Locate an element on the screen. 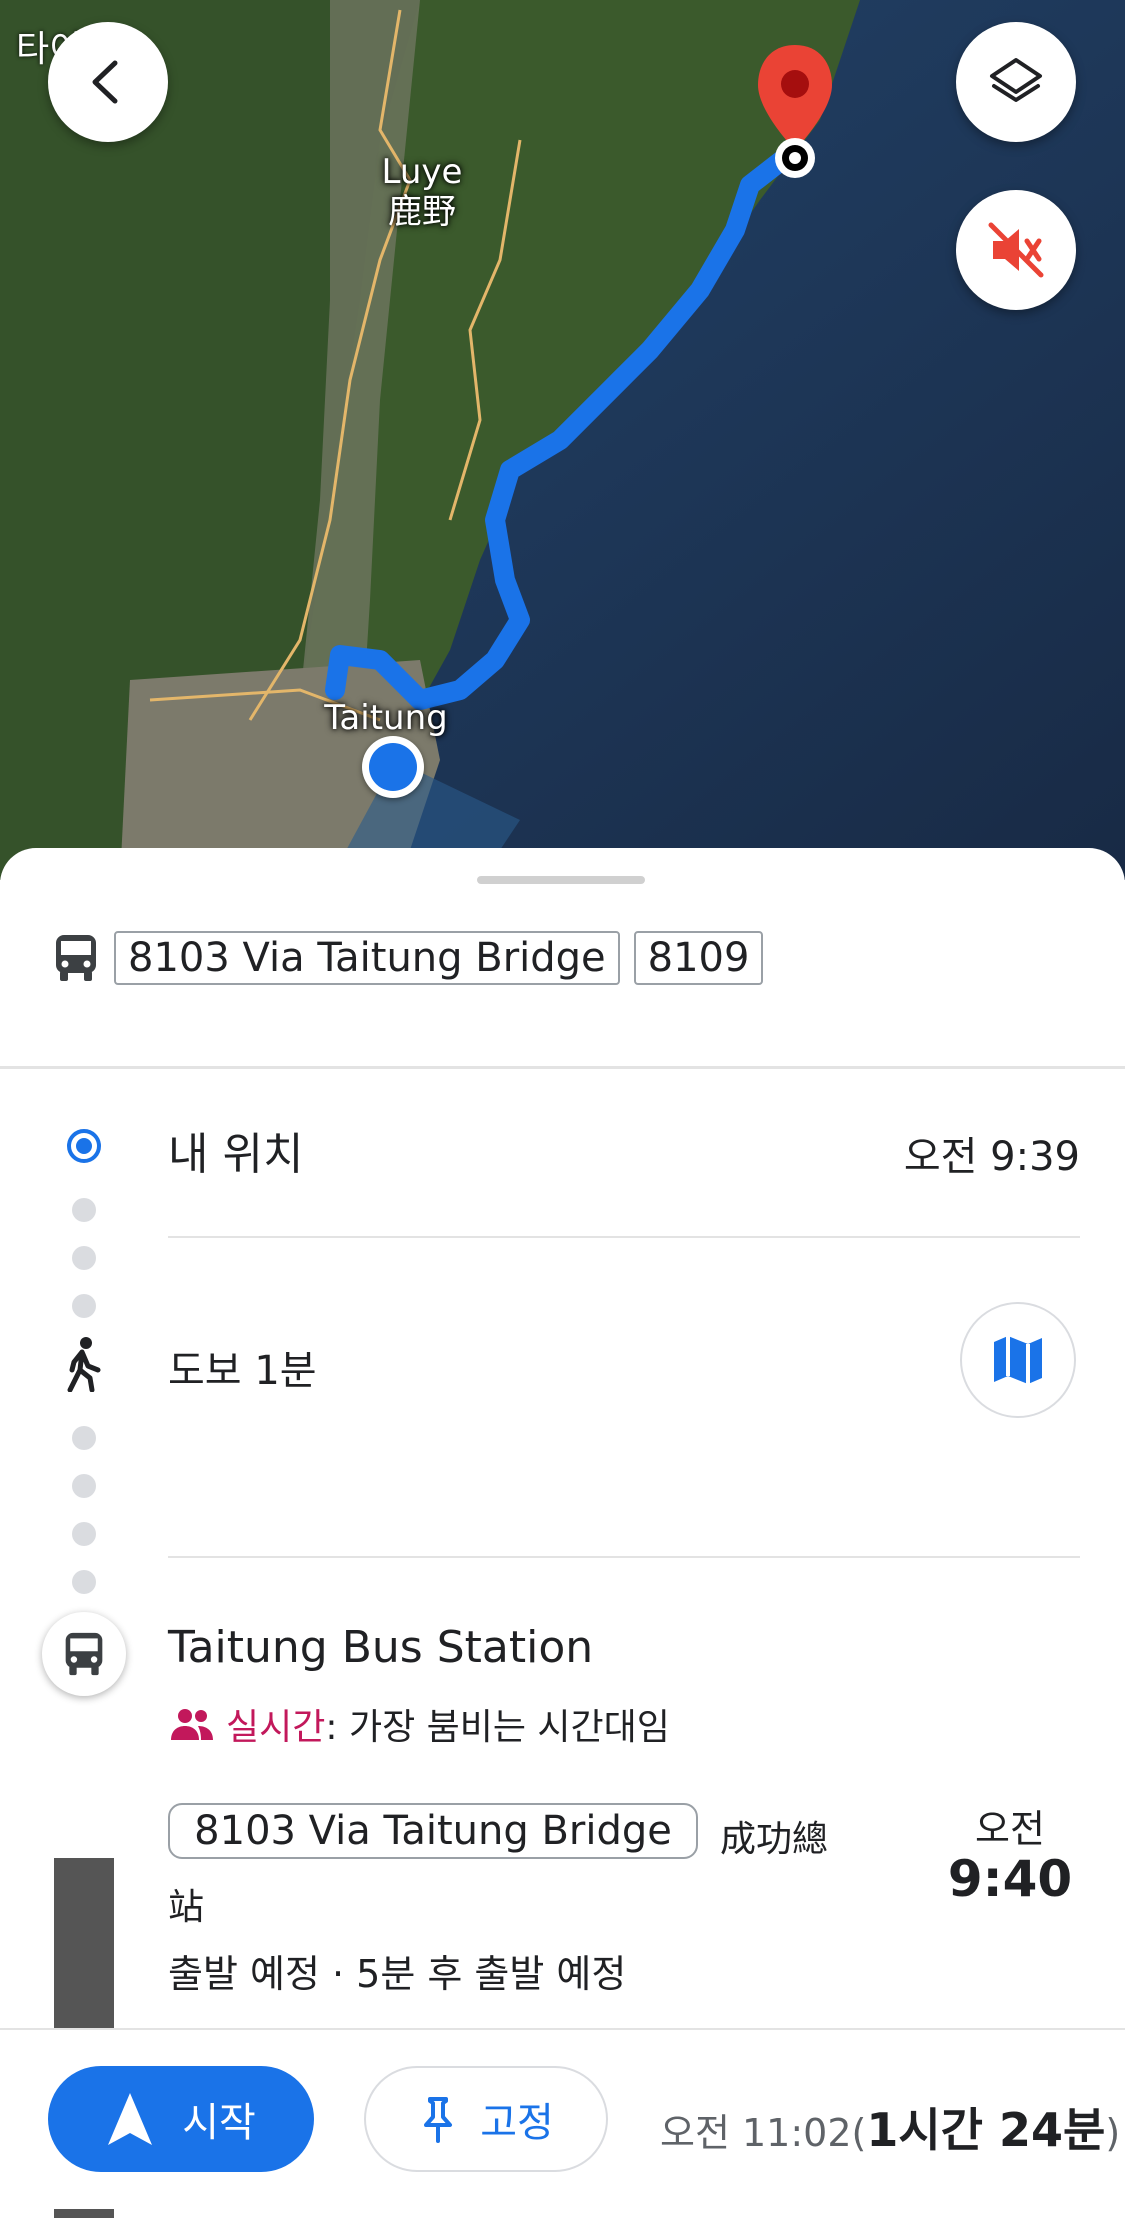  bus-stop-marker is located at coordinates (84, 1654).